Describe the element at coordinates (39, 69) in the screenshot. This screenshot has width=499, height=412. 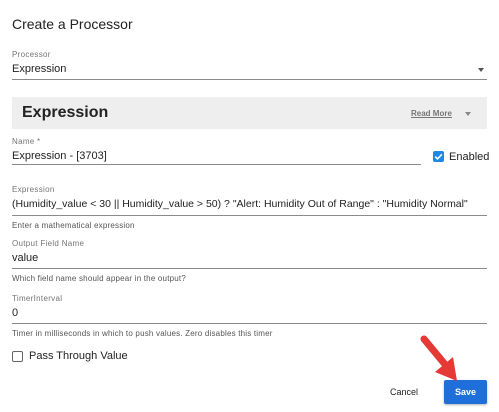
I see `processor-select-value: Expression` at that location.